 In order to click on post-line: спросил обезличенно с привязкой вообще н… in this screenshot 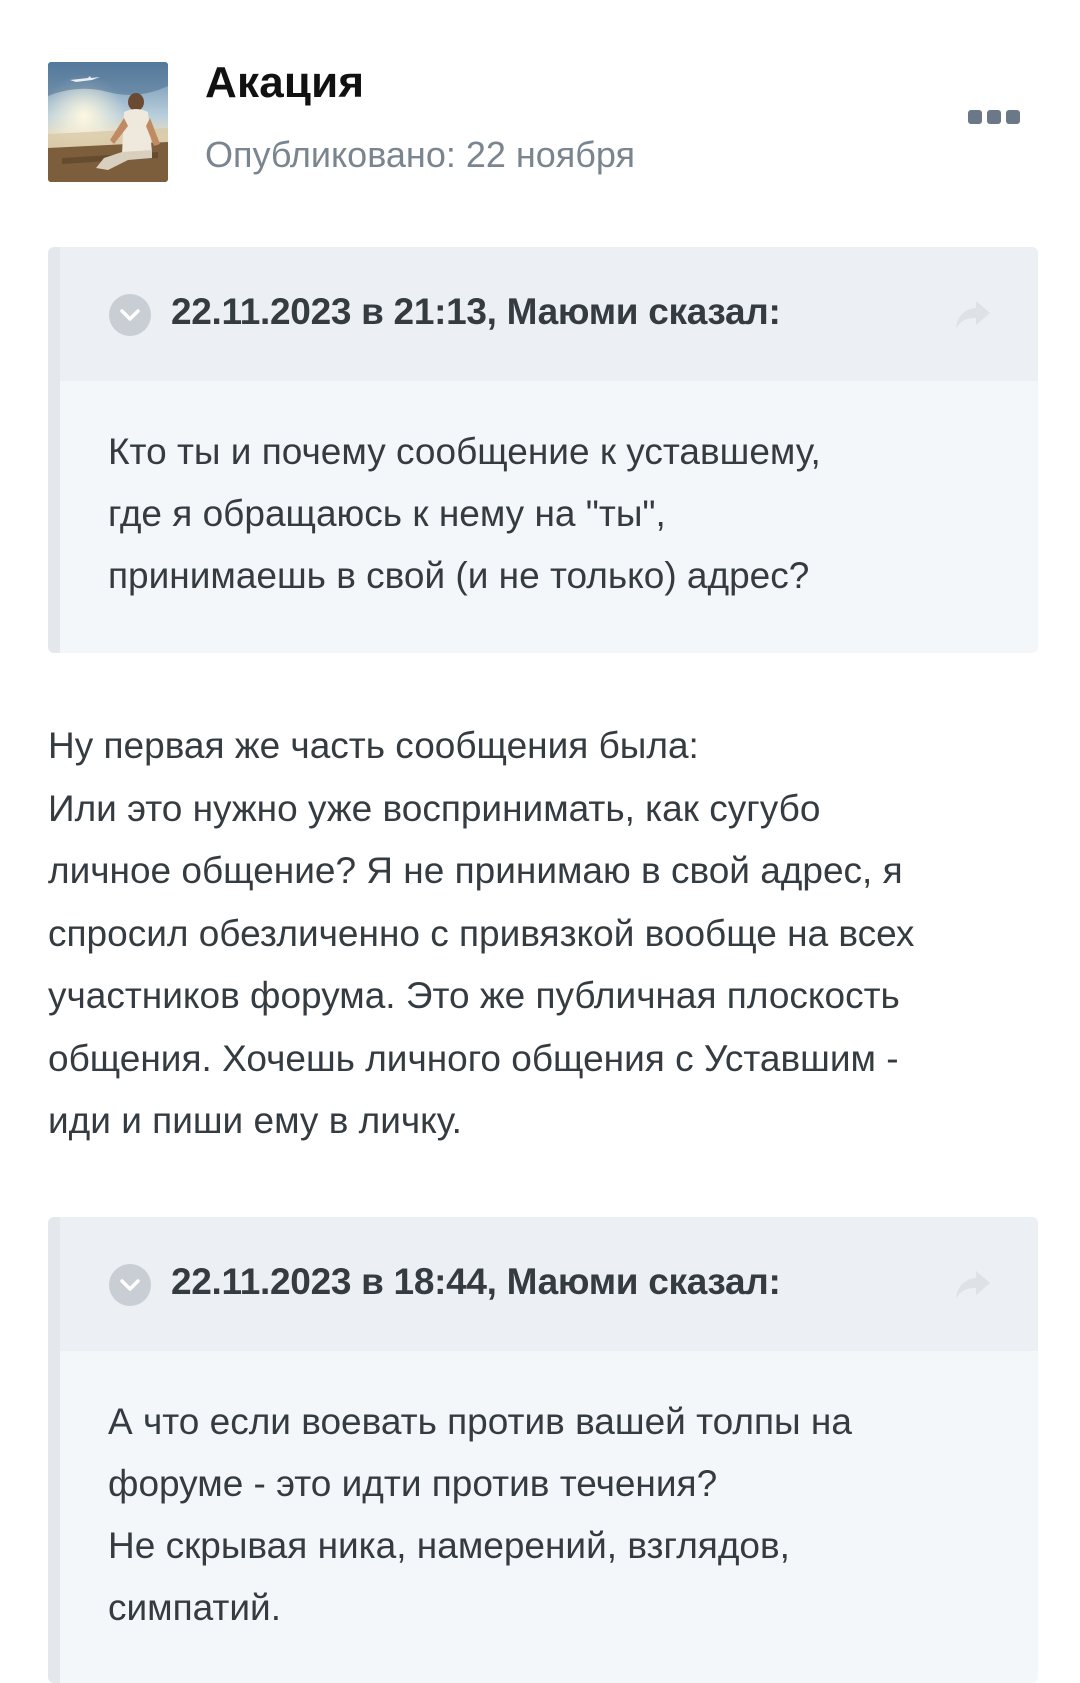, I will do `click(481, 933)`.